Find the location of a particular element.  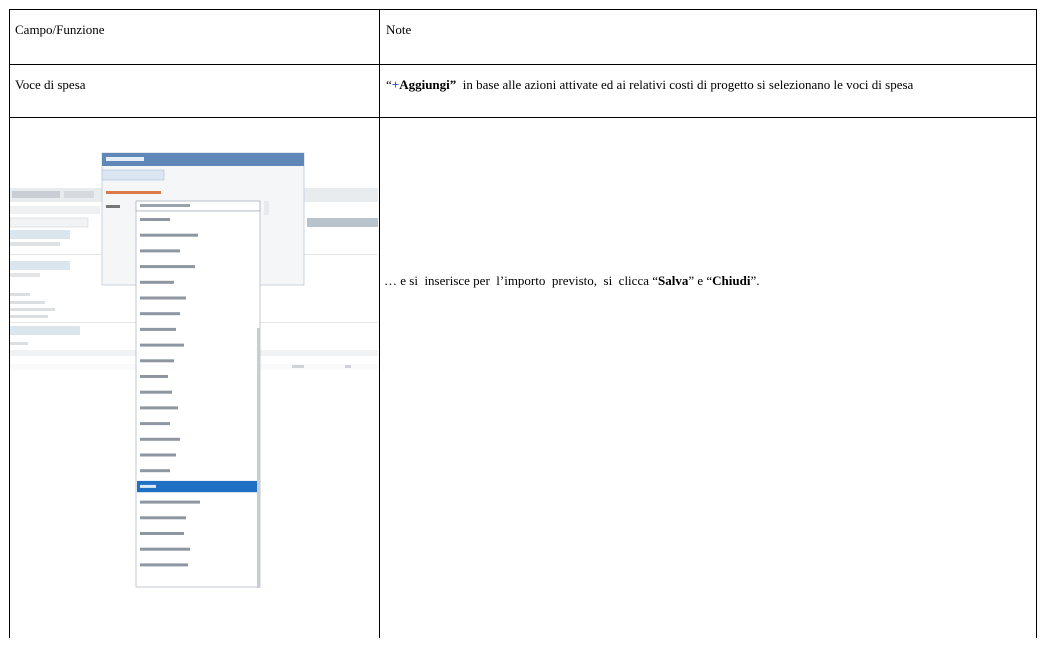

bg-breadcrumb is located at coordinates (55, 210).